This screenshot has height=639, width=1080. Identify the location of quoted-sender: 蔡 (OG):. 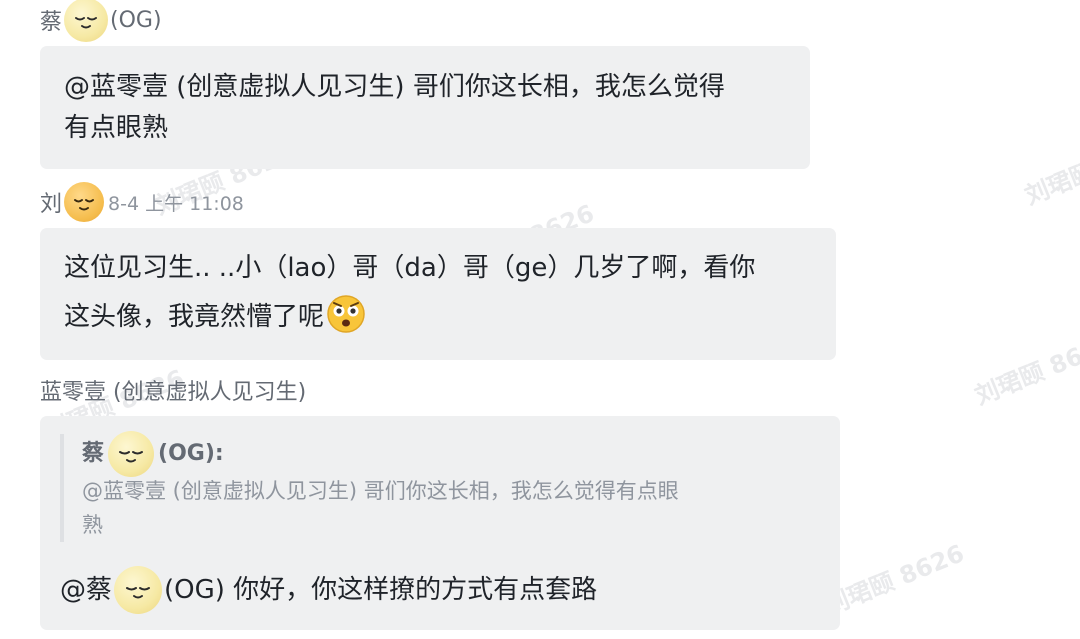
(449, 454).